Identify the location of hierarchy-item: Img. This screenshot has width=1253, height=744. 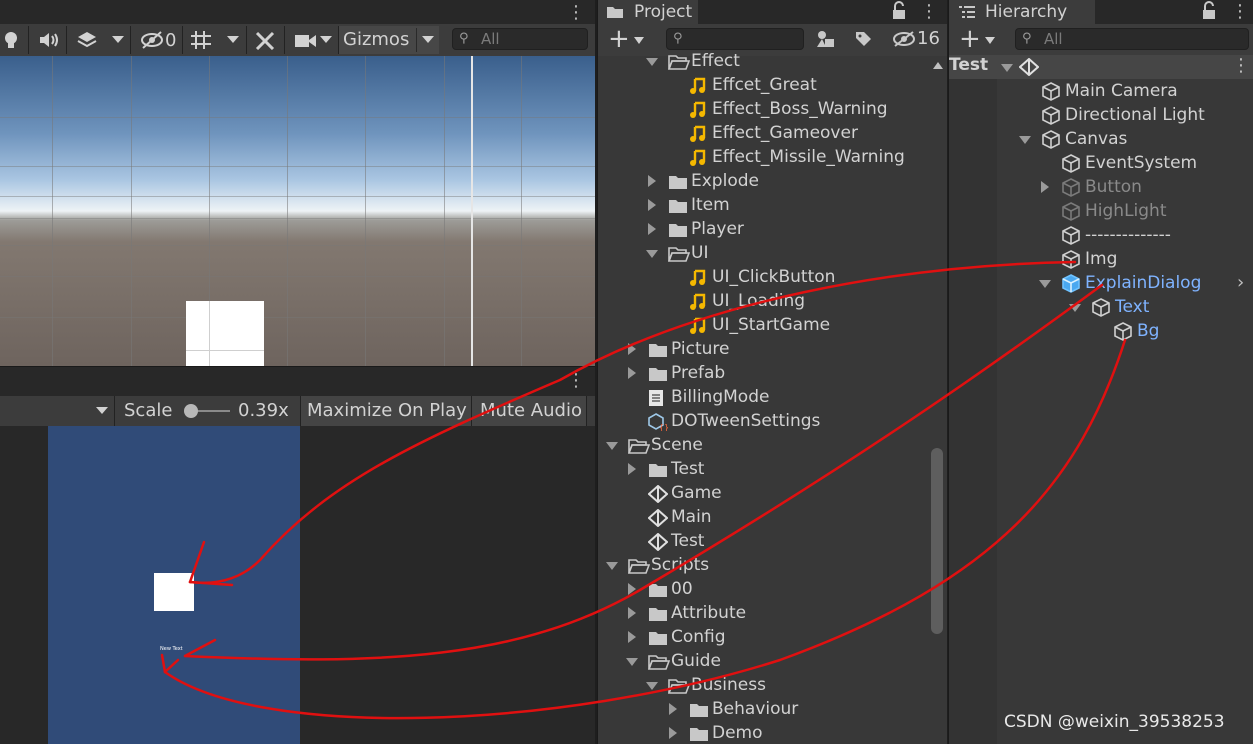
(1101, 259).